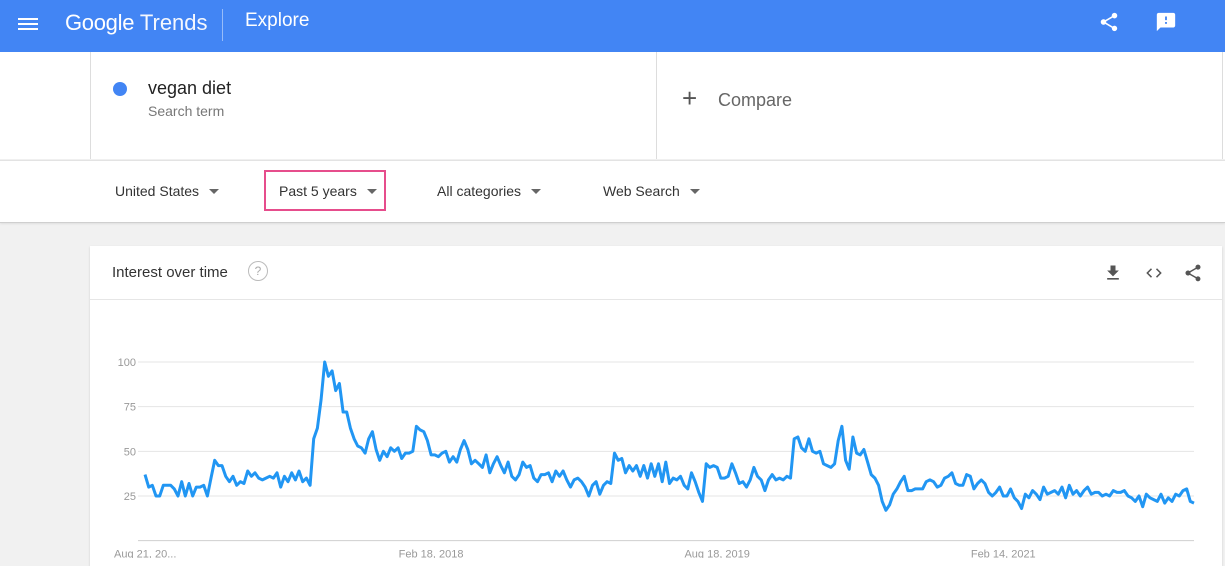  Describe the element at coordinates (1113, 273) in the screenshot. I see `download-icon` at that location.